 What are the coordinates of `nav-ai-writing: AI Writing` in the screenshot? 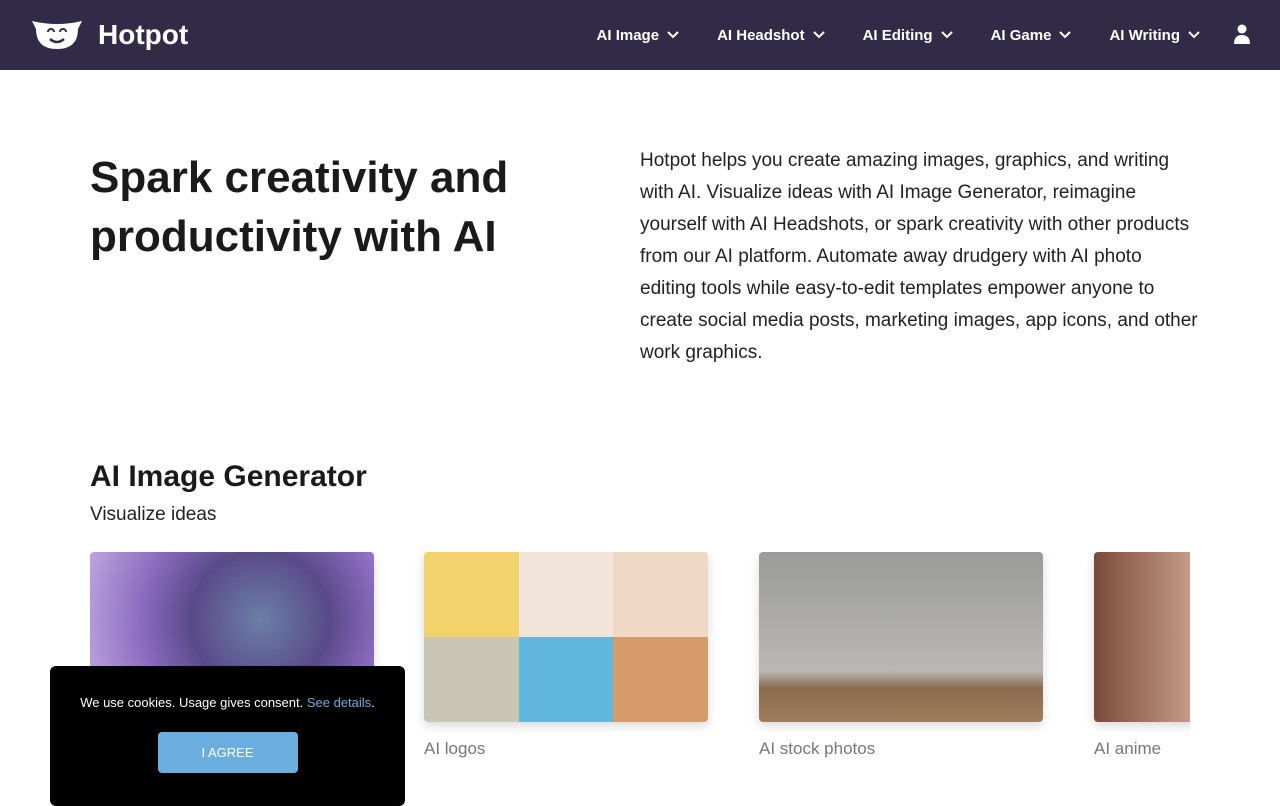 It's located at (1154, 35).